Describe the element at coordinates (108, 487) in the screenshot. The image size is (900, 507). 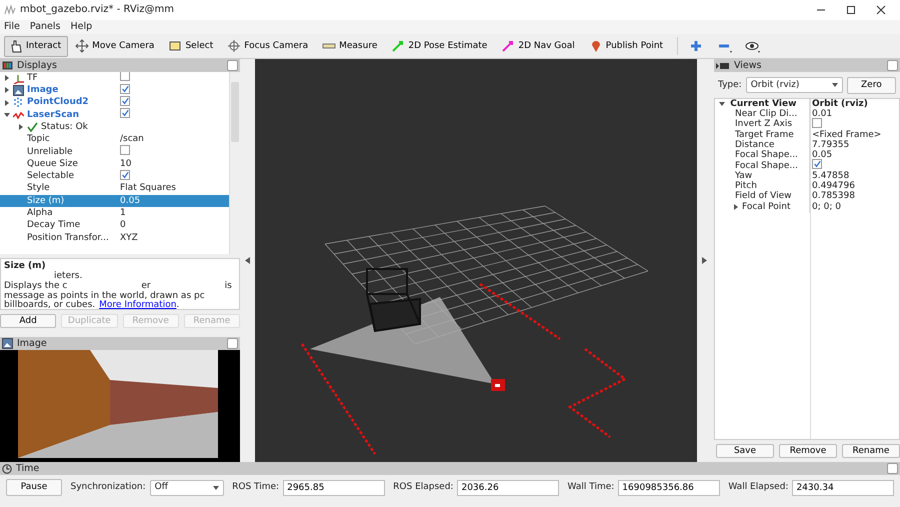
I see `sync-label: Synchronization:` at that location.